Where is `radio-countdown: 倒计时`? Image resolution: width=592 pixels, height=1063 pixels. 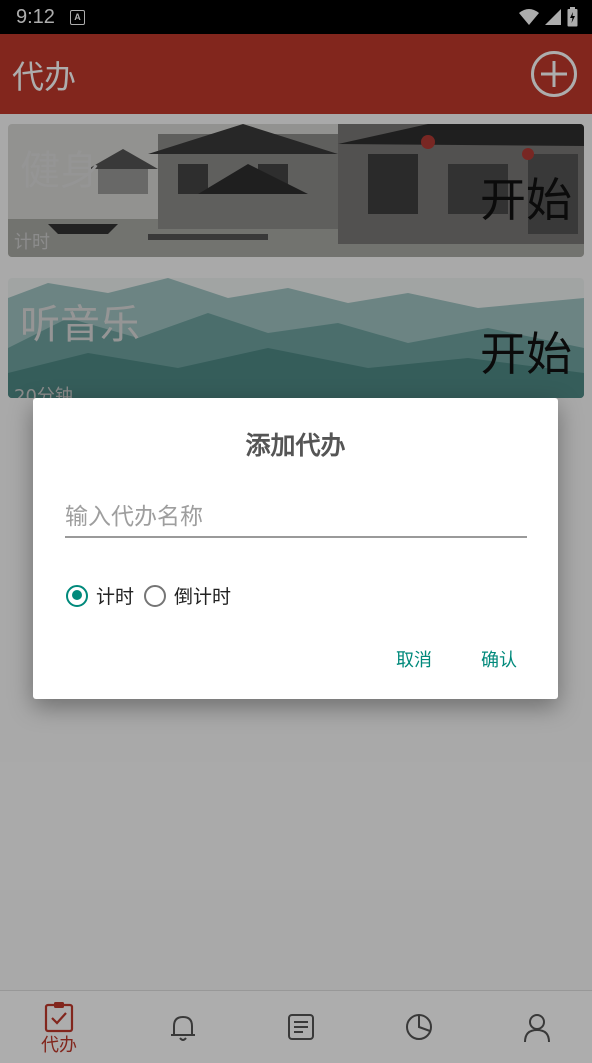
radio-countdown: 倒计时 is located at coordinates (187, 595).